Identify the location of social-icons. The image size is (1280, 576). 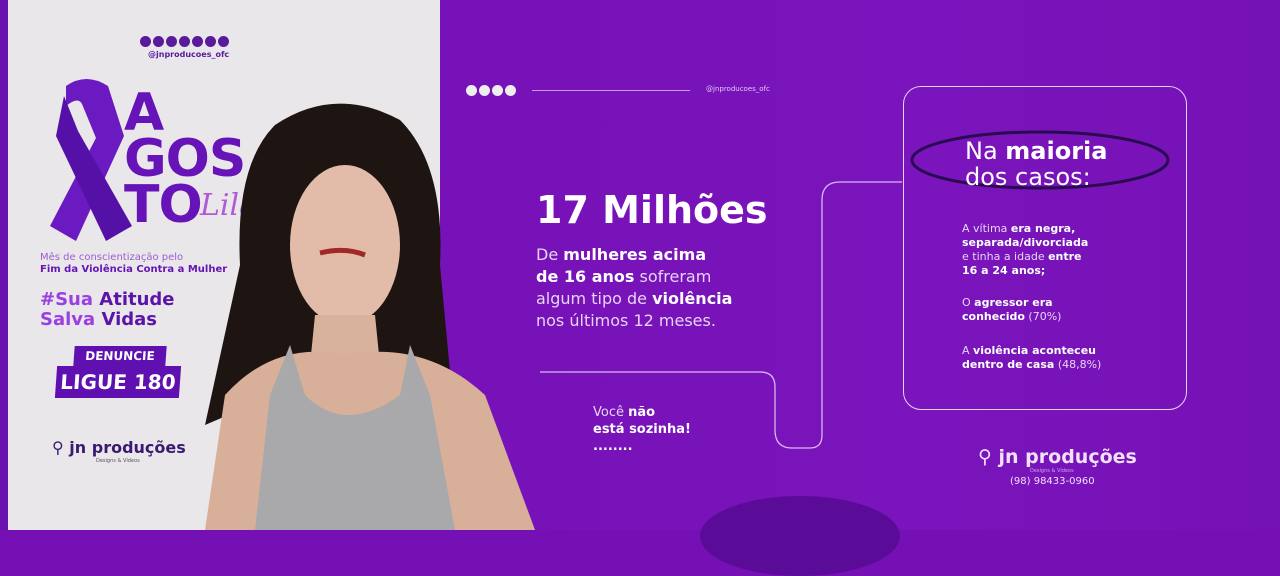
(184, 41).